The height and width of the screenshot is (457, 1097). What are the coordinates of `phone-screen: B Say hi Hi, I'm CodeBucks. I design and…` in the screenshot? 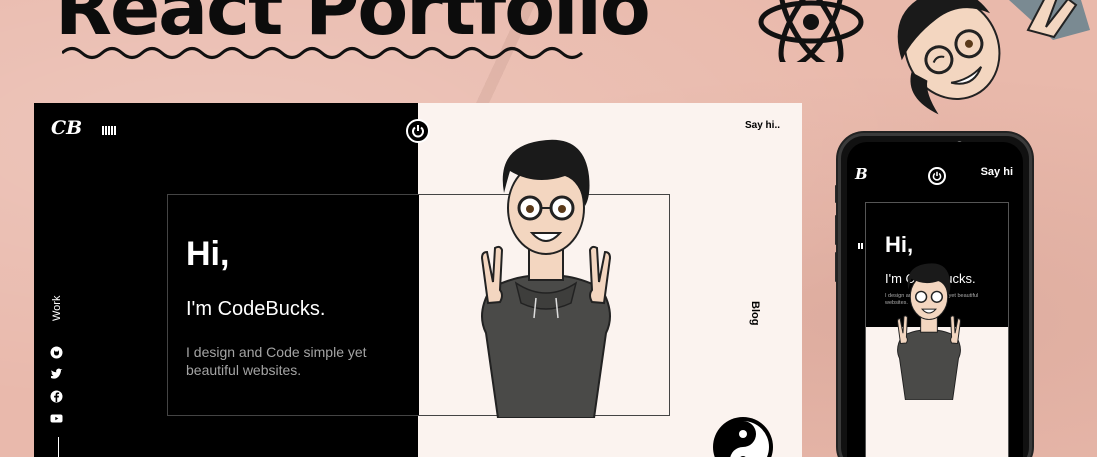 It's located at (935, 299).